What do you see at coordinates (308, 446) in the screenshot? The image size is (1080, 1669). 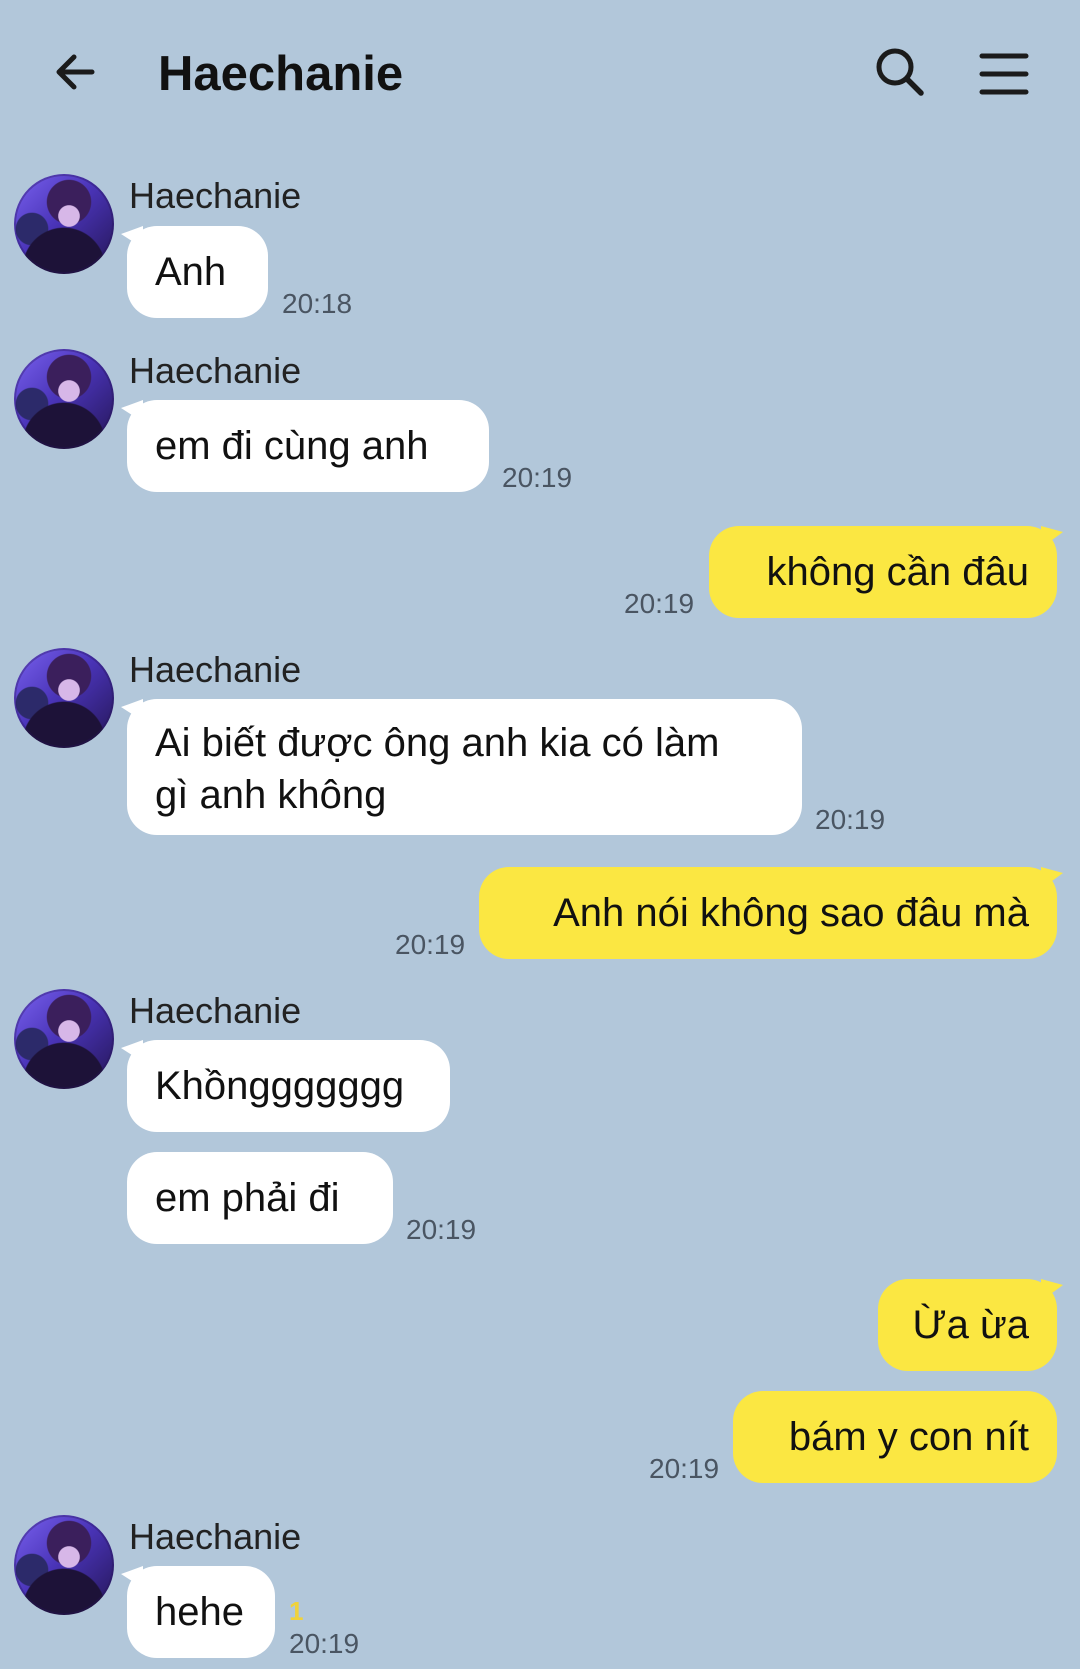 I see `message-bubble-incoming: em đi cùng anh` at bounding box center [308, 446].